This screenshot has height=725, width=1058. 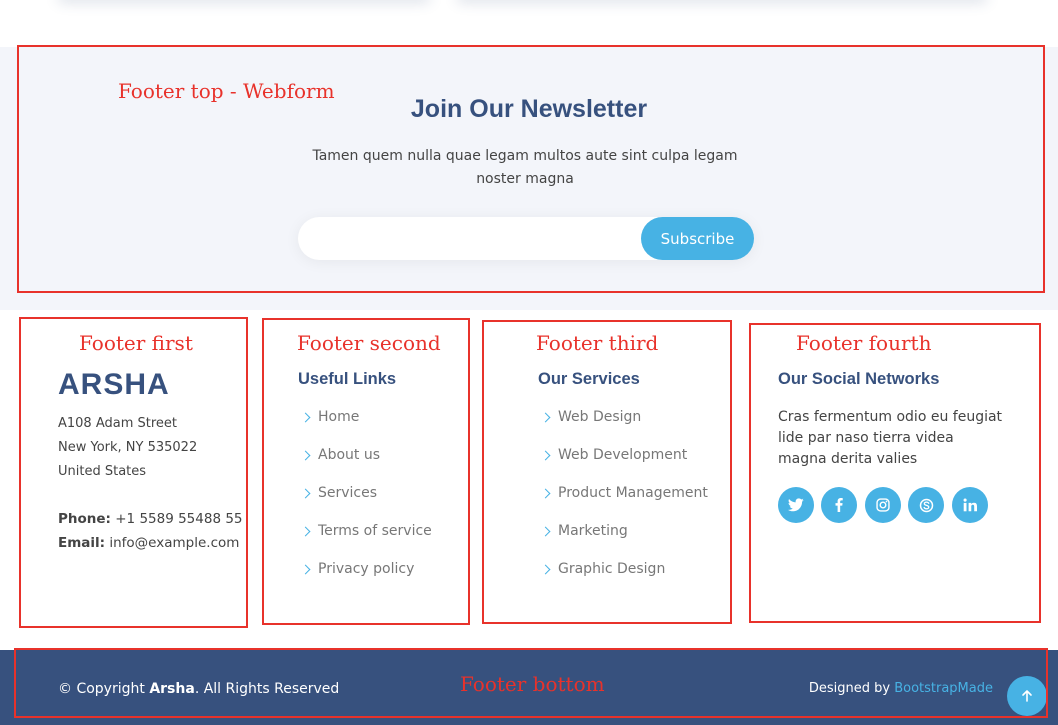 I want to click on annotation-box-footer-third, so click(x=607, y=472).